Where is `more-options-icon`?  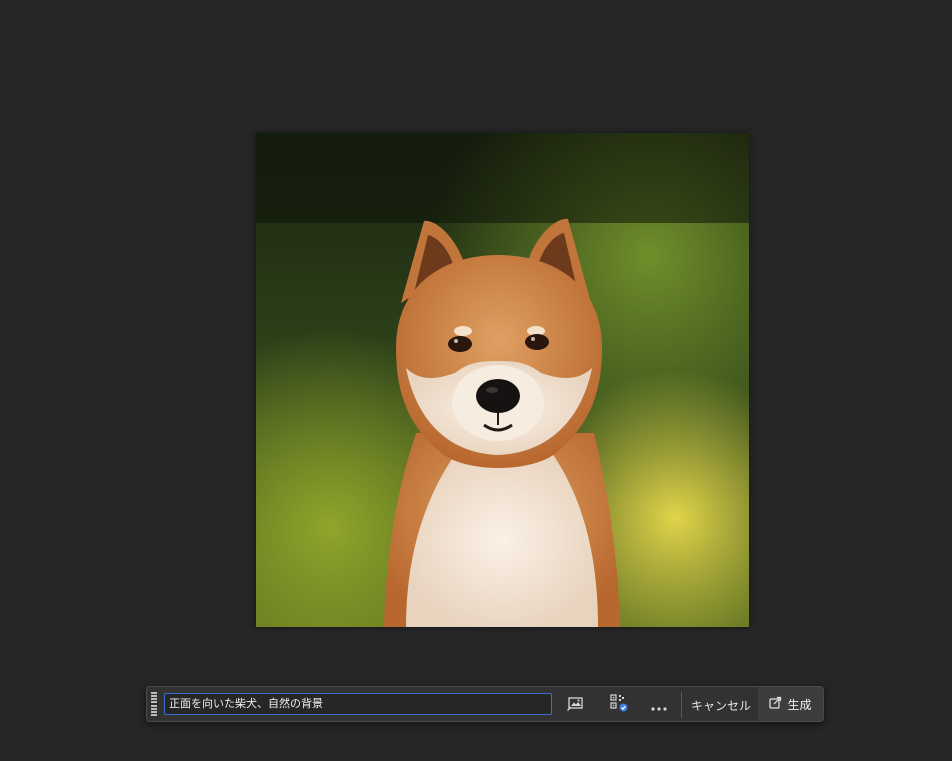
more-options-icon is located at coordinates (659, 705).